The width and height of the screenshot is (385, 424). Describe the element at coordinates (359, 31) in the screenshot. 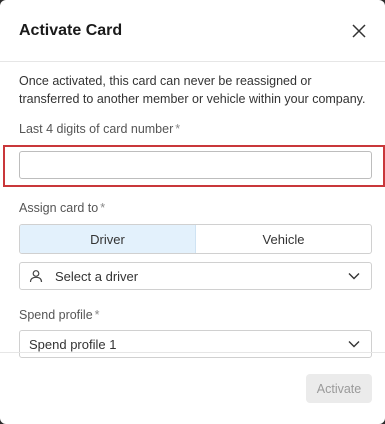

I see `close-icon` at that location.